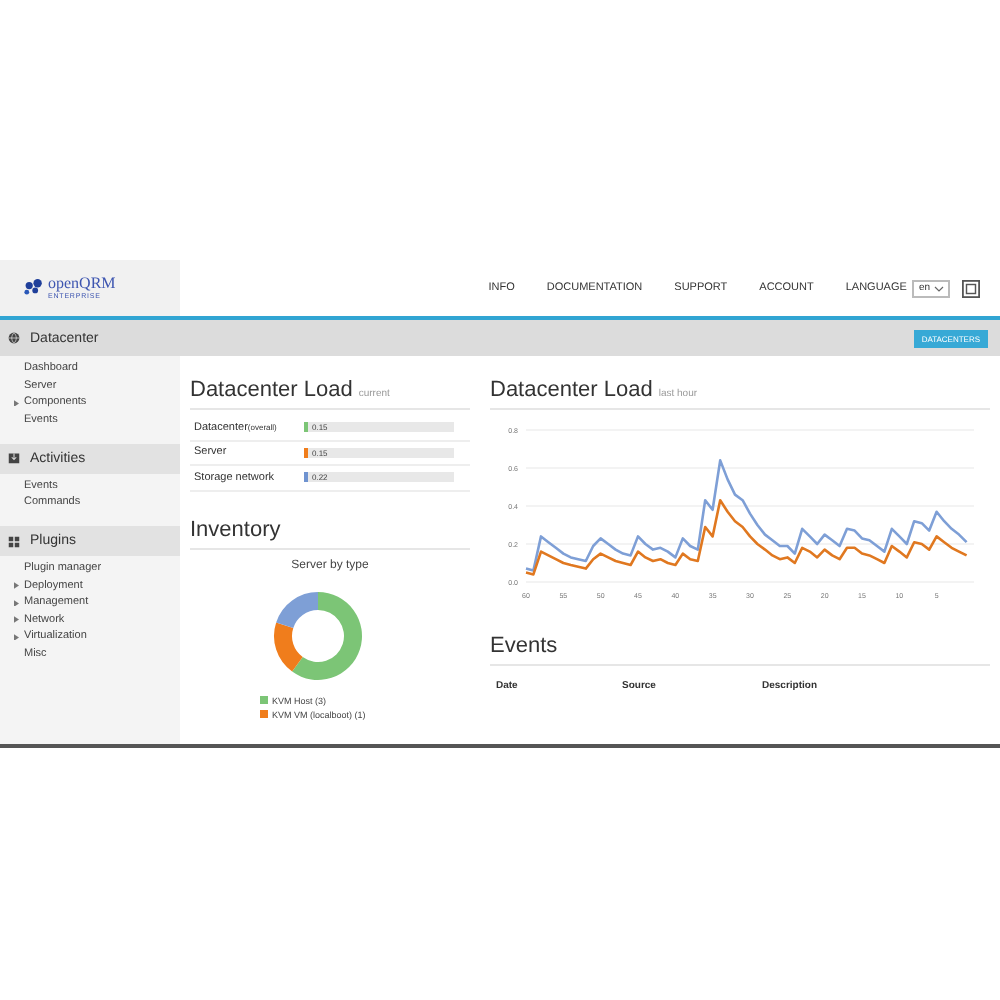  Describe the element at coordinates (34, 288) in the screenshot. I see `logo-icon` at that location.